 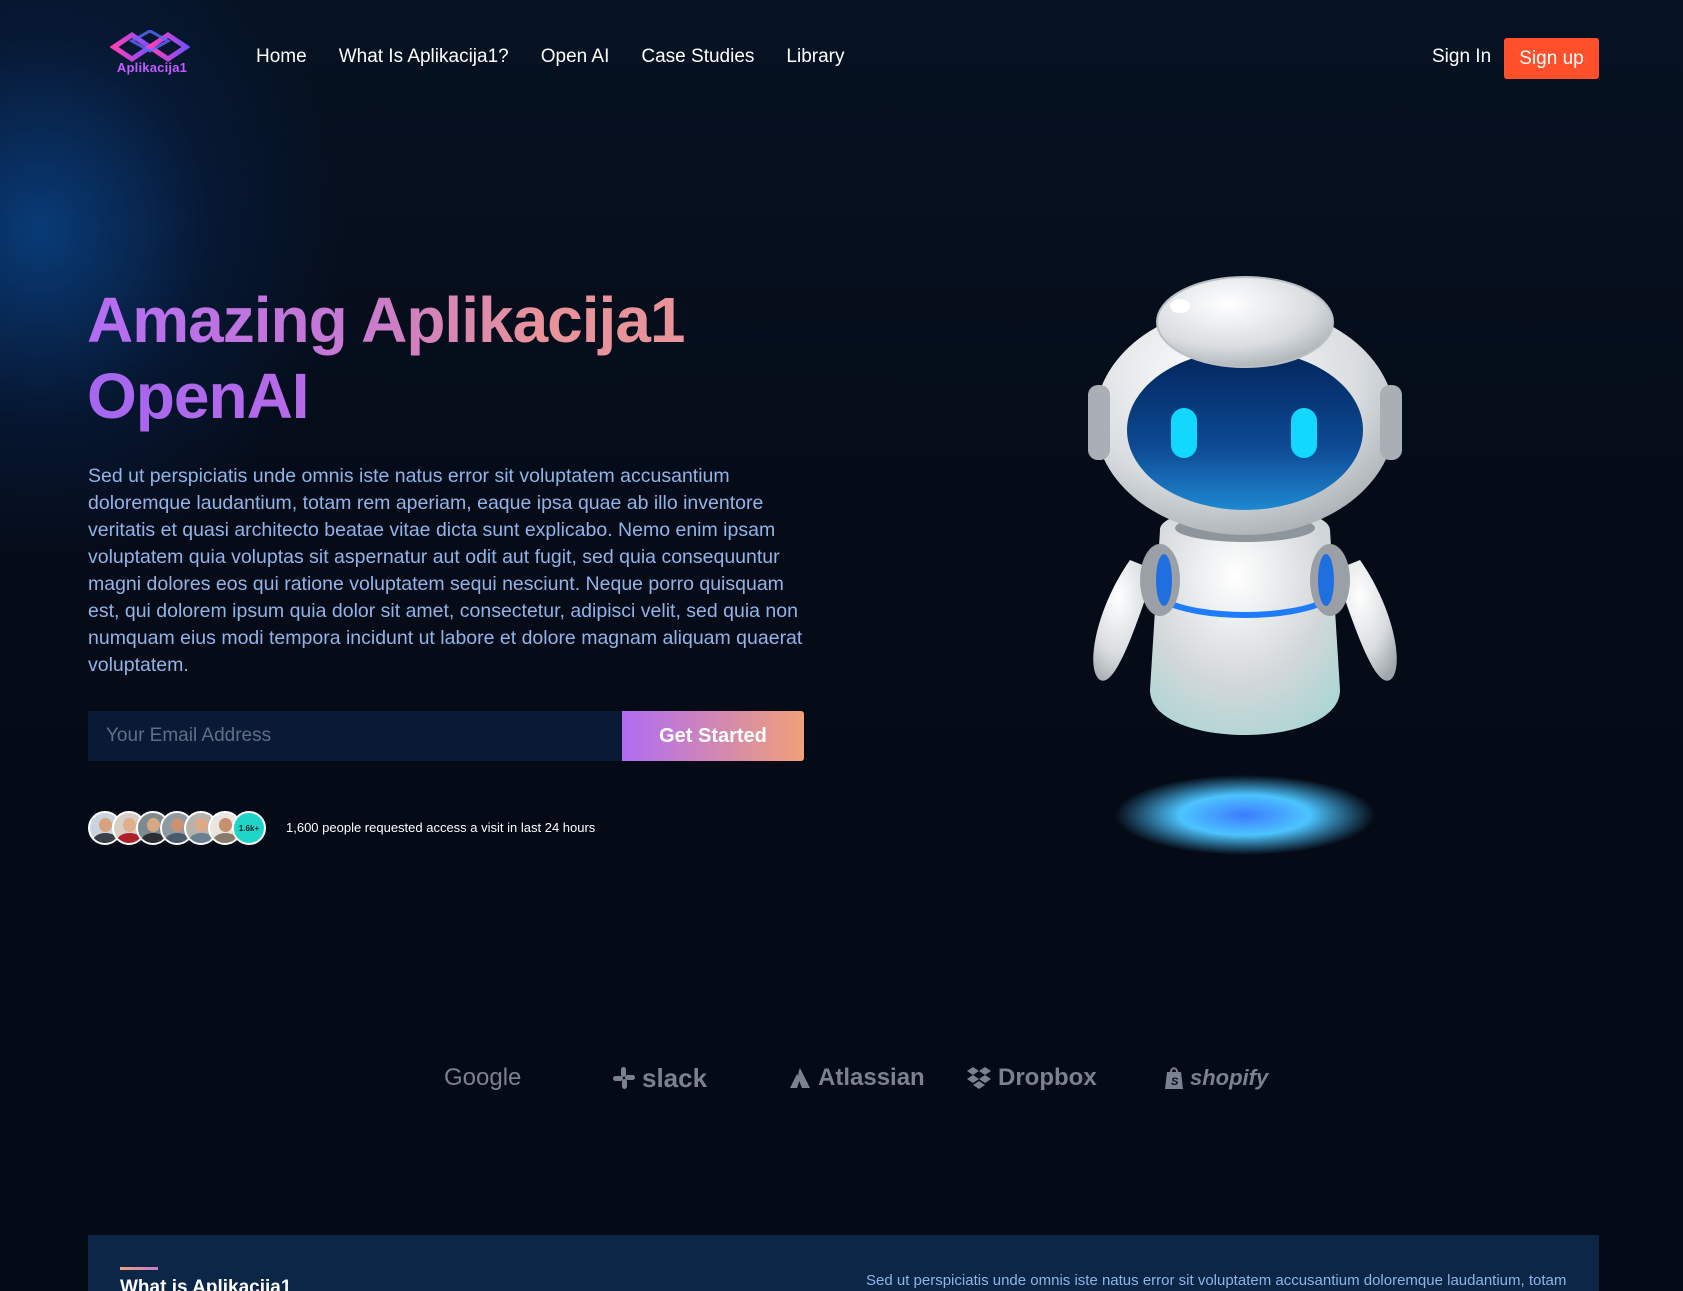 What do you see at coordinates (1175, 1082) in the screenshot?
I see `svg-text: S` at bounding box center [1175, 1082].